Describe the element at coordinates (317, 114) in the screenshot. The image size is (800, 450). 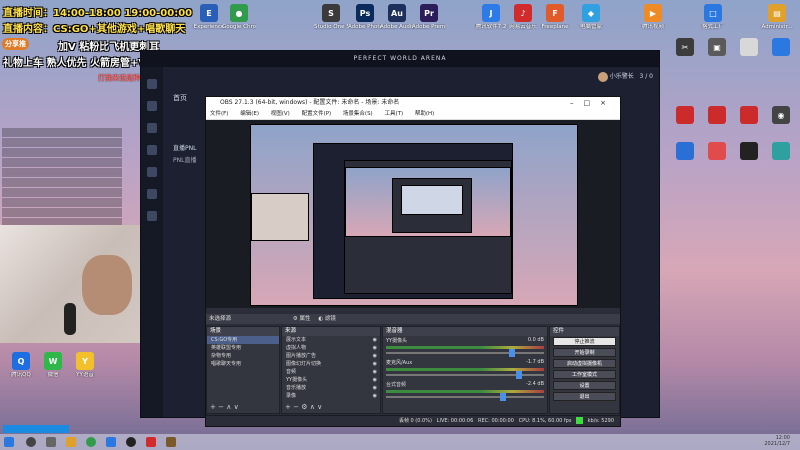
I see `menu-profile: 配置文件(P)` at that location.